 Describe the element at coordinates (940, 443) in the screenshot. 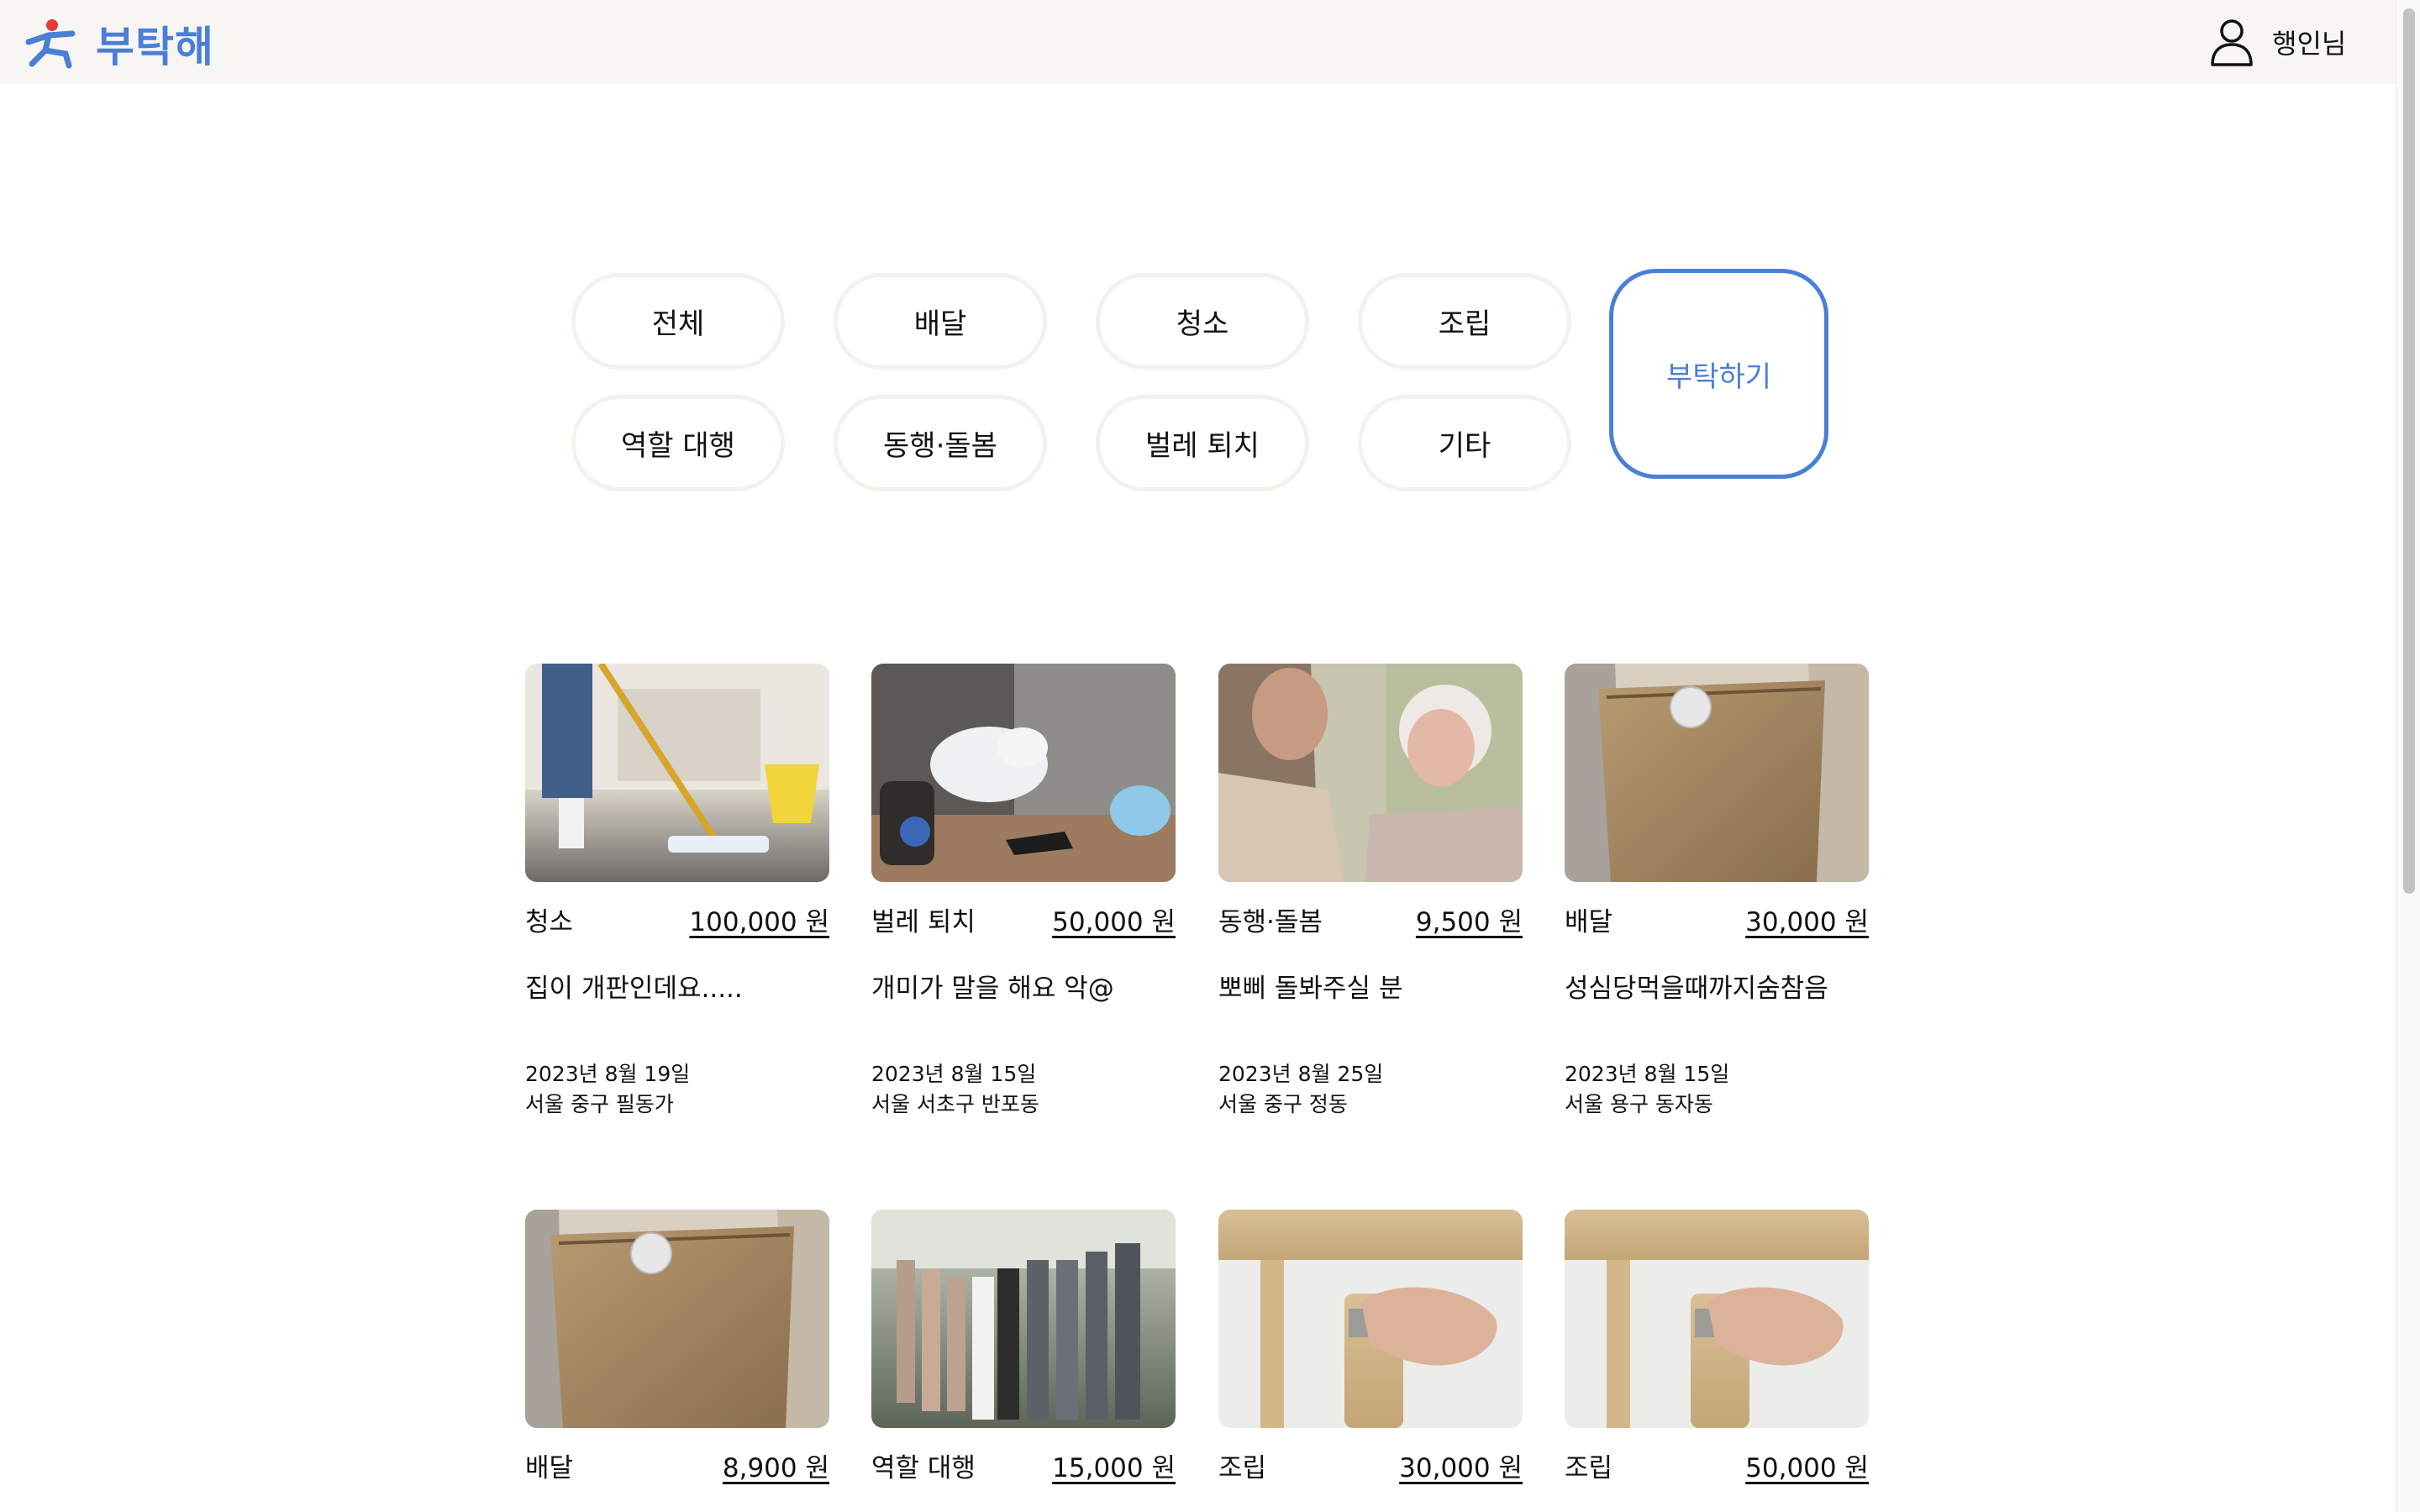

I see `category-companion-care-button: 동행·돌봄` at that location.